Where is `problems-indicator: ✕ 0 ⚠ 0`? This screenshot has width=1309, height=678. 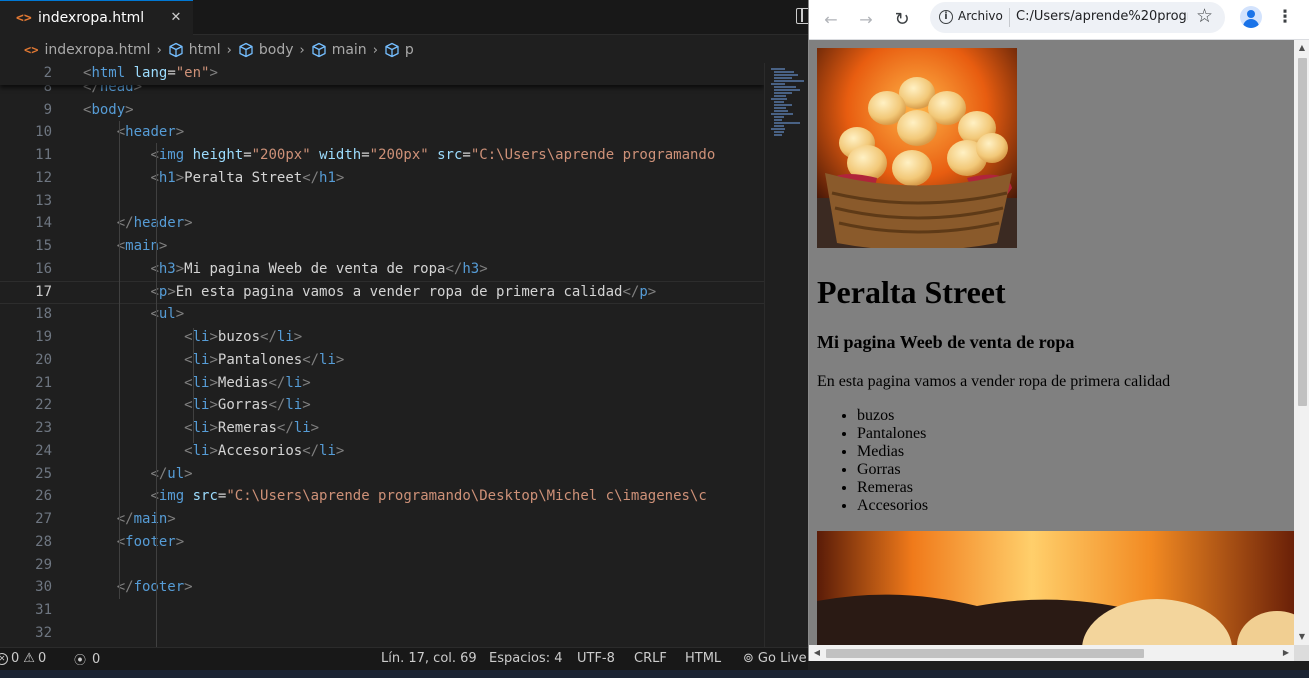 problems-indicator: ✕ 0 ⚠ 0 is located at coordinates (23, 658).